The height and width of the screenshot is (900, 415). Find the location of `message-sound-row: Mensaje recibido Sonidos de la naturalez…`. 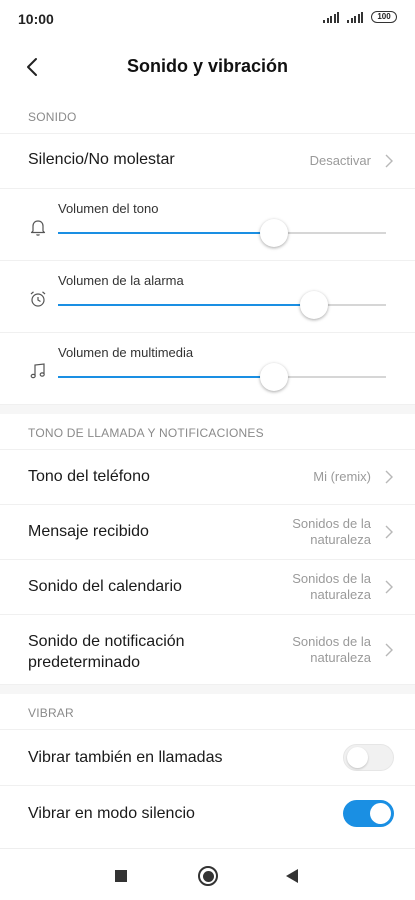

message-sound-row: Mensaje recibido Sonidos de la naturalez… is located at coordinates (207, 532).